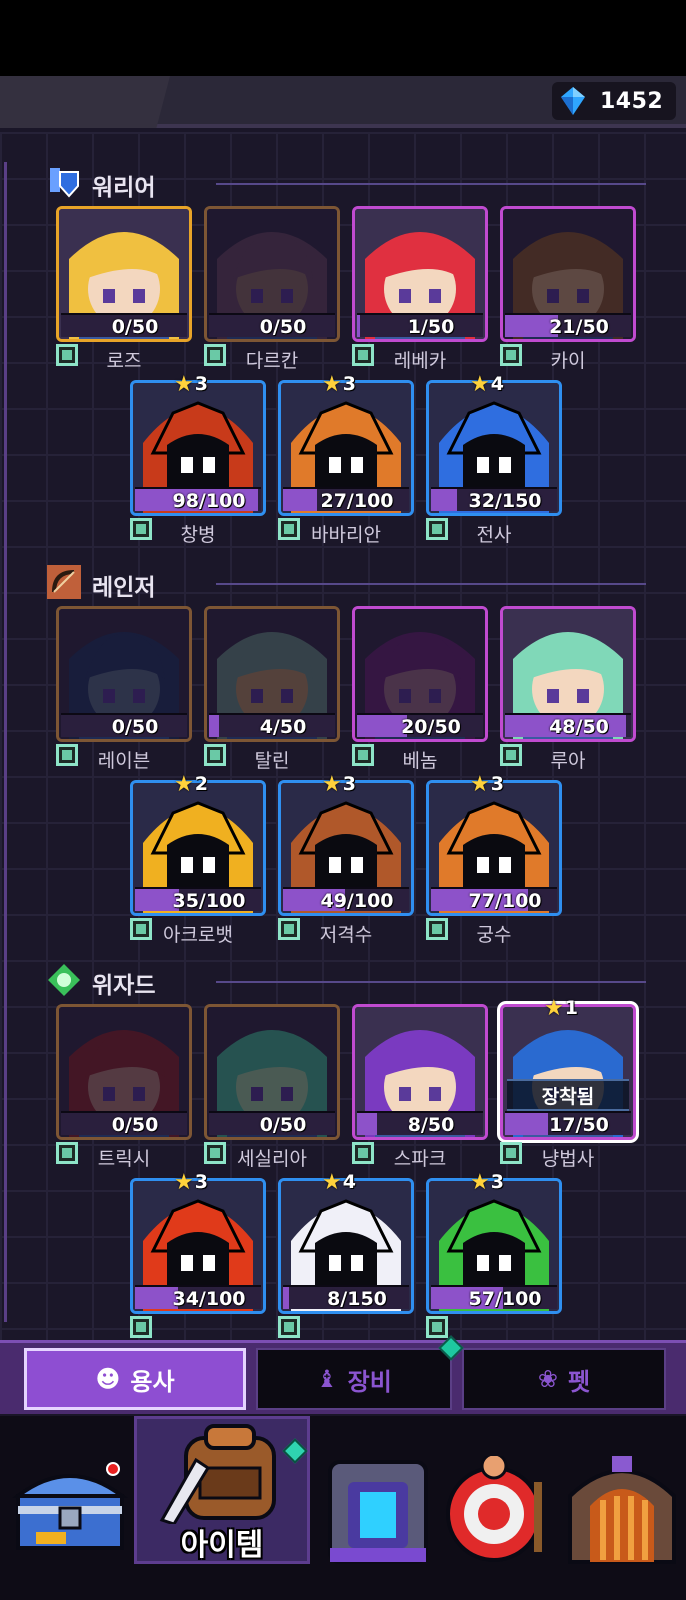  I want to click on hero-name: 전사, so click(494, 535).